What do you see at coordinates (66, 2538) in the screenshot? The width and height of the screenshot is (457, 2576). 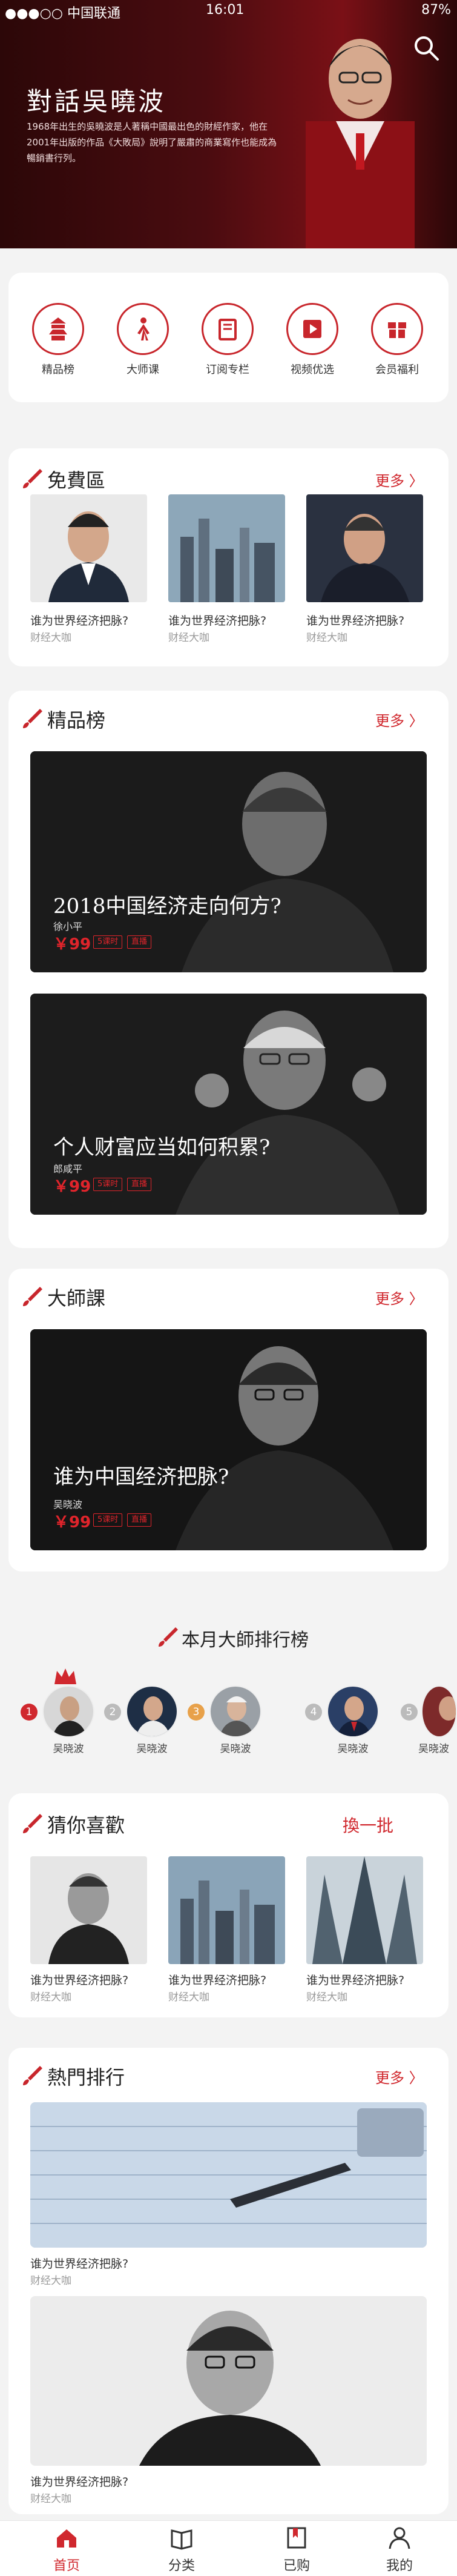 I see `home-icon` at bounding box center [66, 2538].